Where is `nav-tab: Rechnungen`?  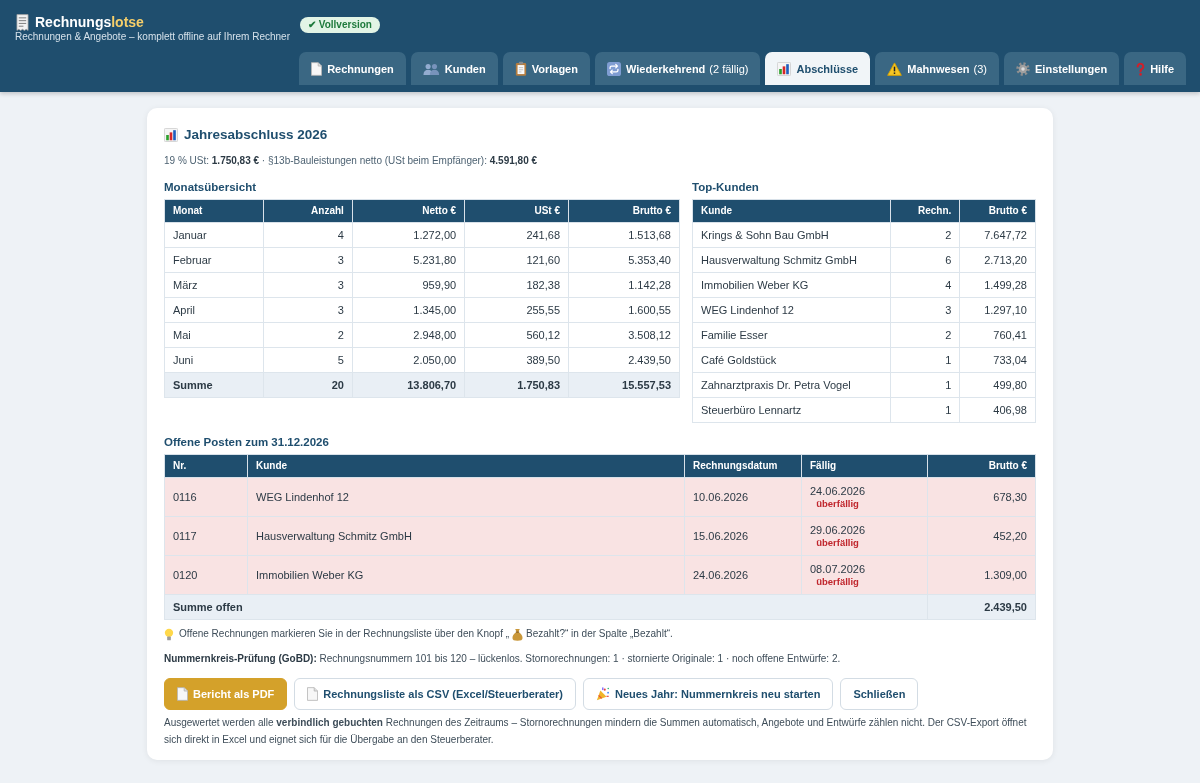
nav-tab: Rechnungen is located at coordinates (352, 68).